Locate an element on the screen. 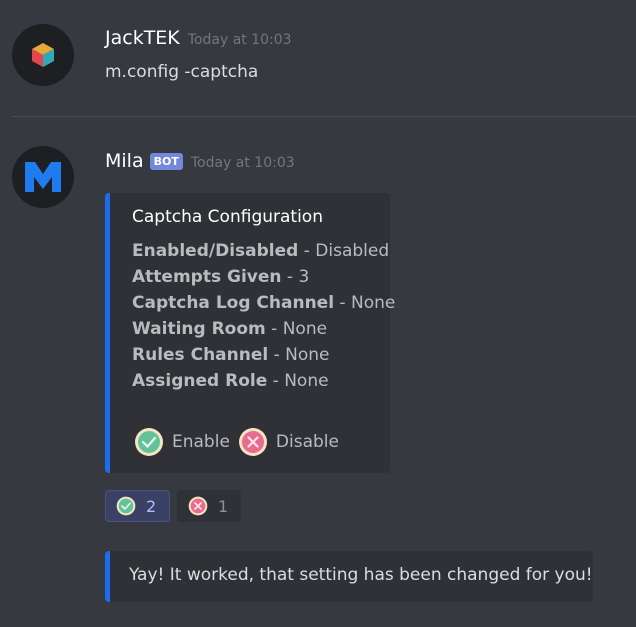 This screenshot has width=636, height=627. message-header: JackTEK Today at 10:03 is located at coordinates (198, 38).